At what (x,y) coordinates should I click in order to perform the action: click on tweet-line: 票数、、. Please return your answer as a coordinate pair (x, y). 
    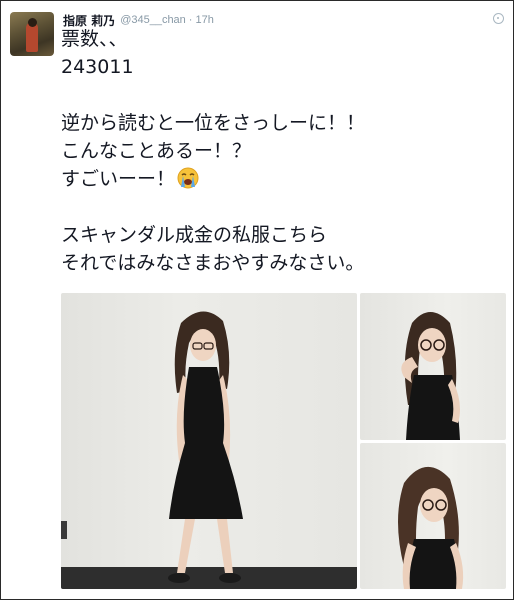
    Looking at the image, I should click on (94, 39).